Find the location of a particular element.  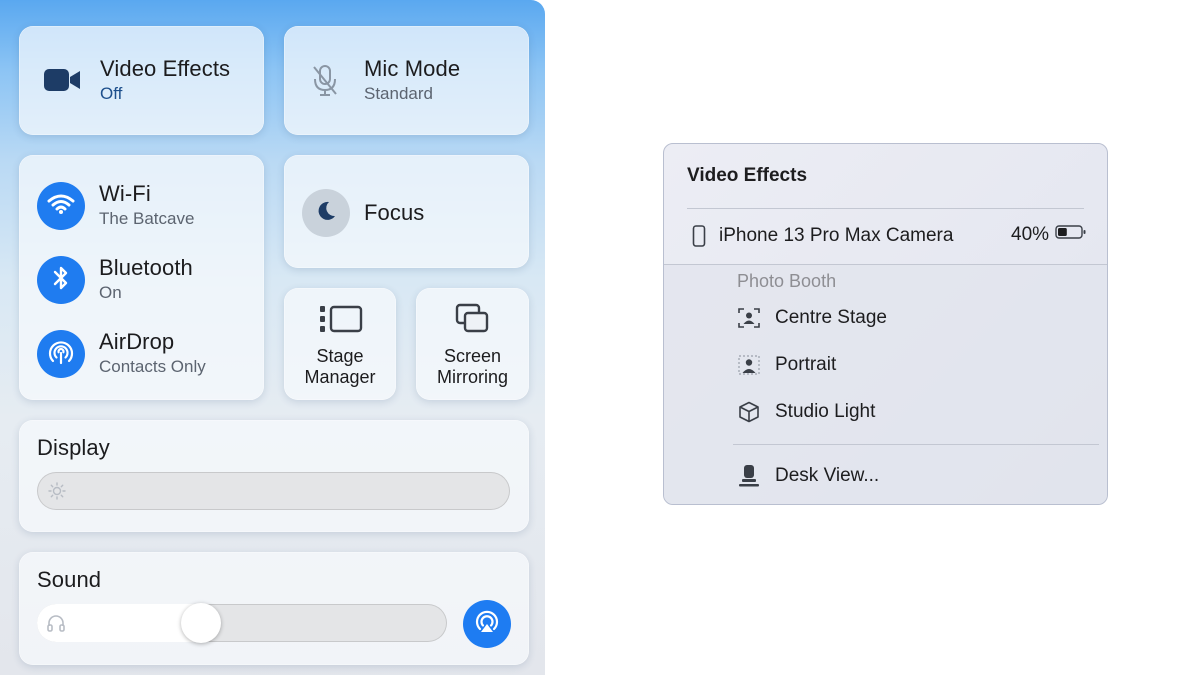

screen-mirroring-label: Screen Mirroring is located at coordinates (472, 366).